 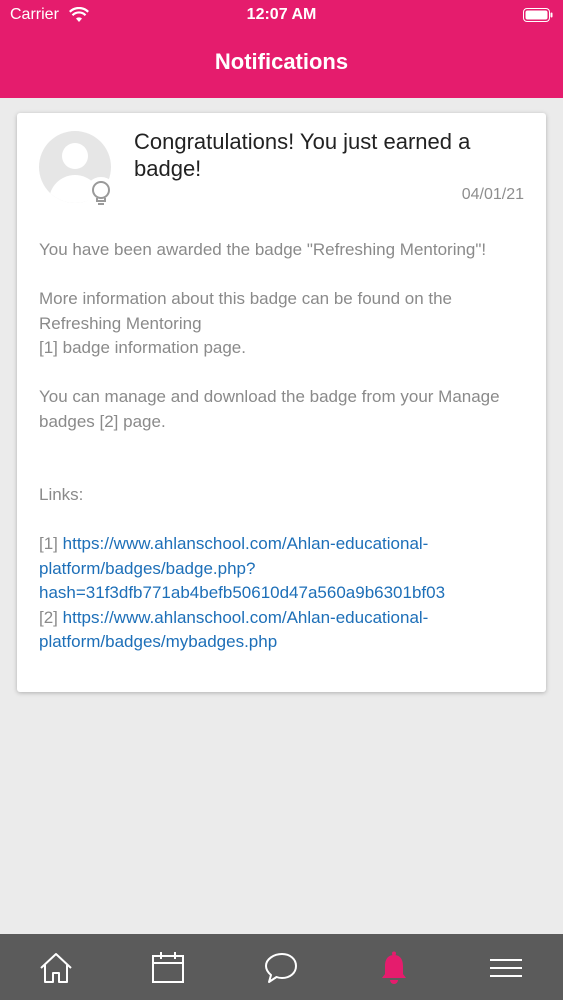 I want to click on battery-icon, so click(x=538, y=15).